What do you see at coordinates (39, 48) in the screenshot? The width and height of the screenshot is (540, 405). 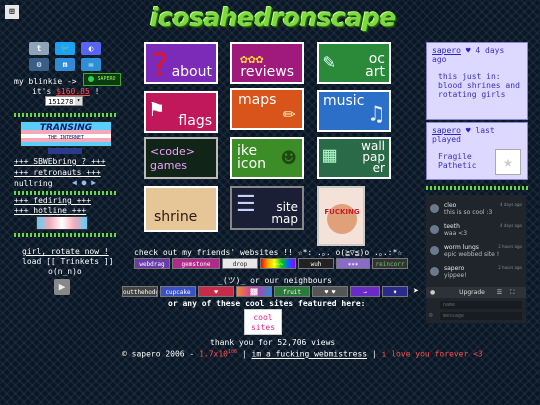 I see `tumblr-icon: t` at bounding box center [39, 48].